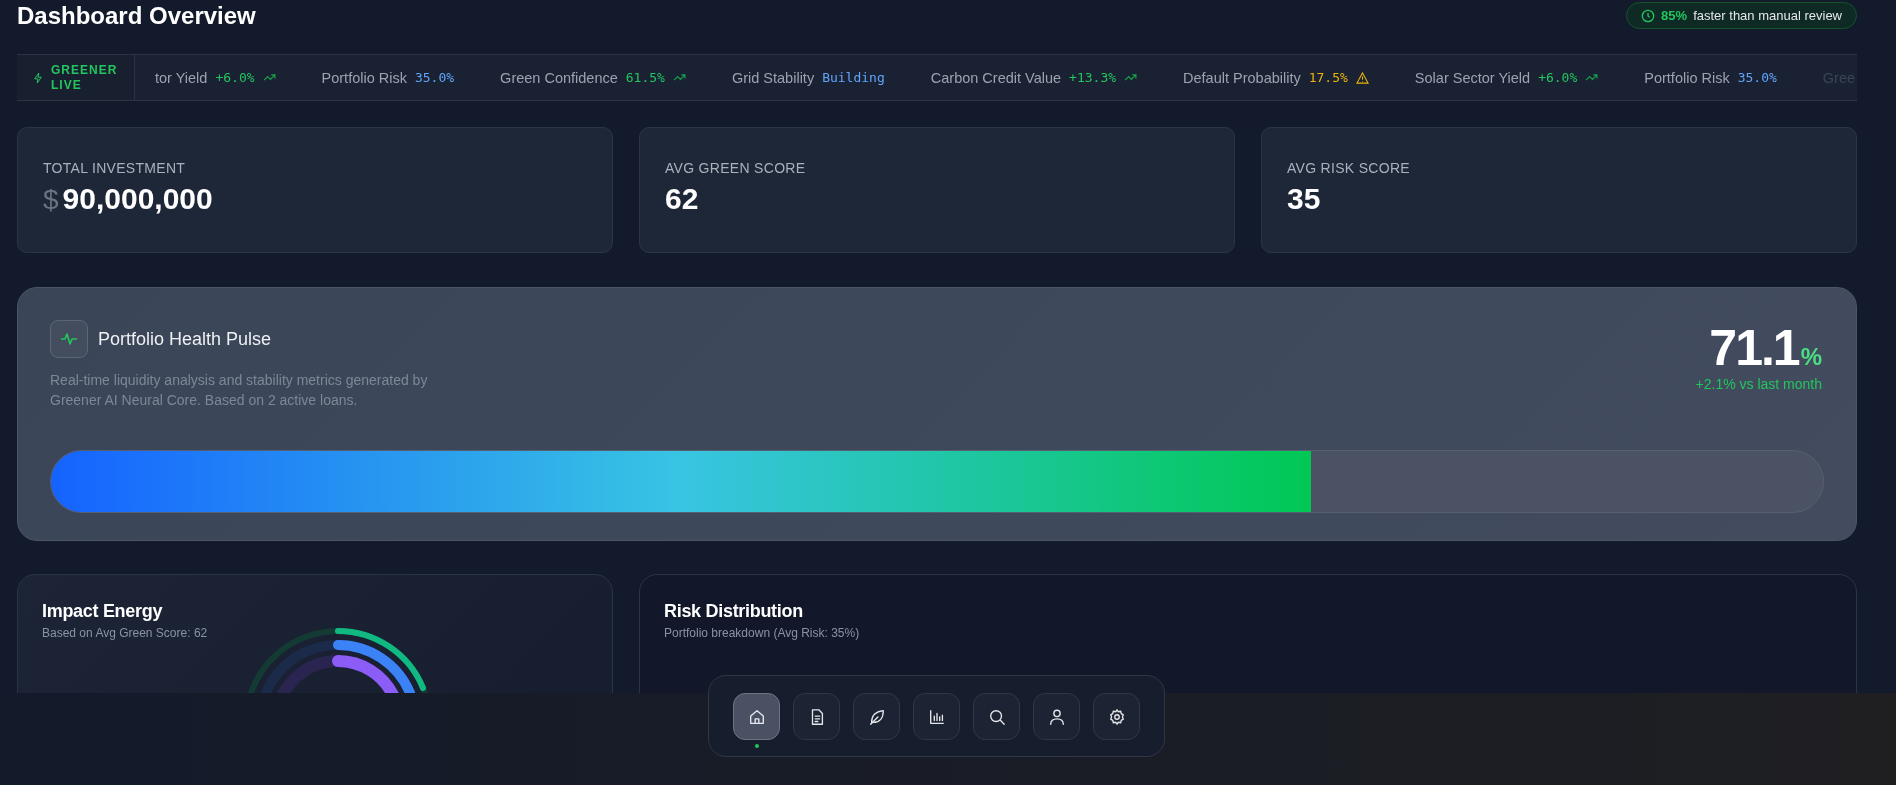  I want to click on ticker-value: 17.5%, so click(1328, 77).